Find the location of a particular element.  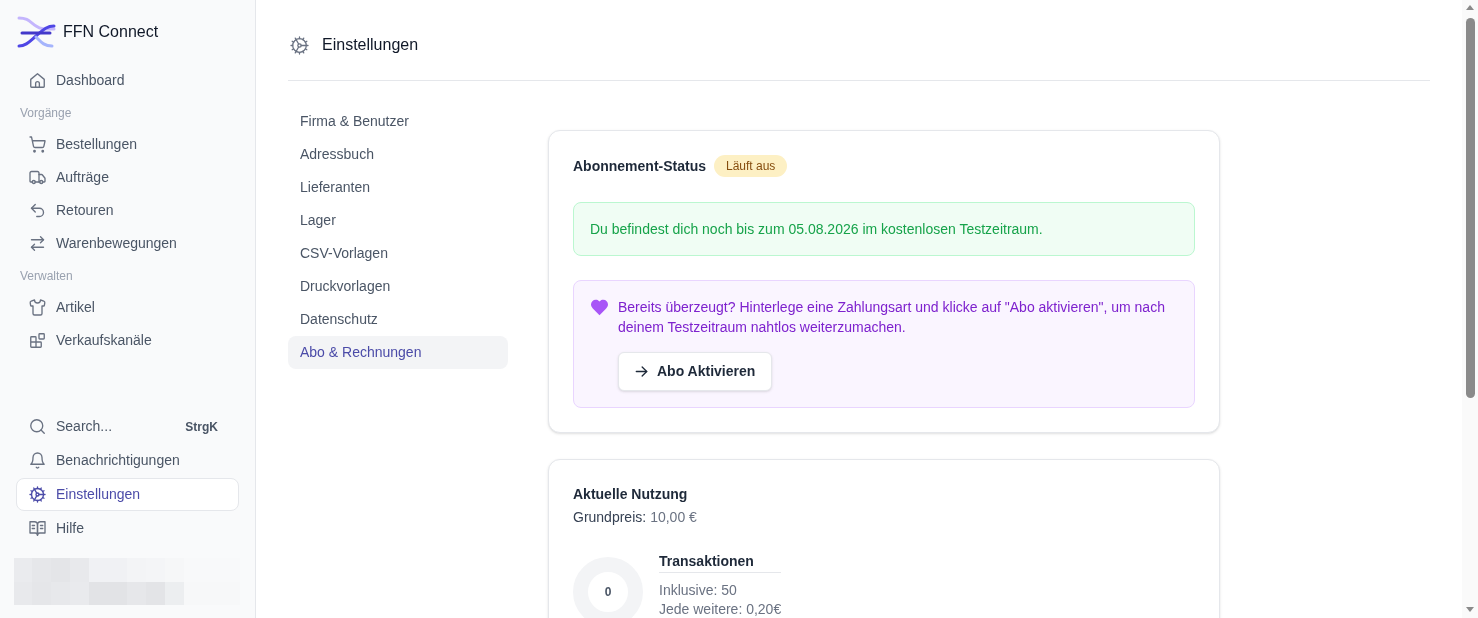

price-label: Grundpreis: is located at coordinates (610, 517).